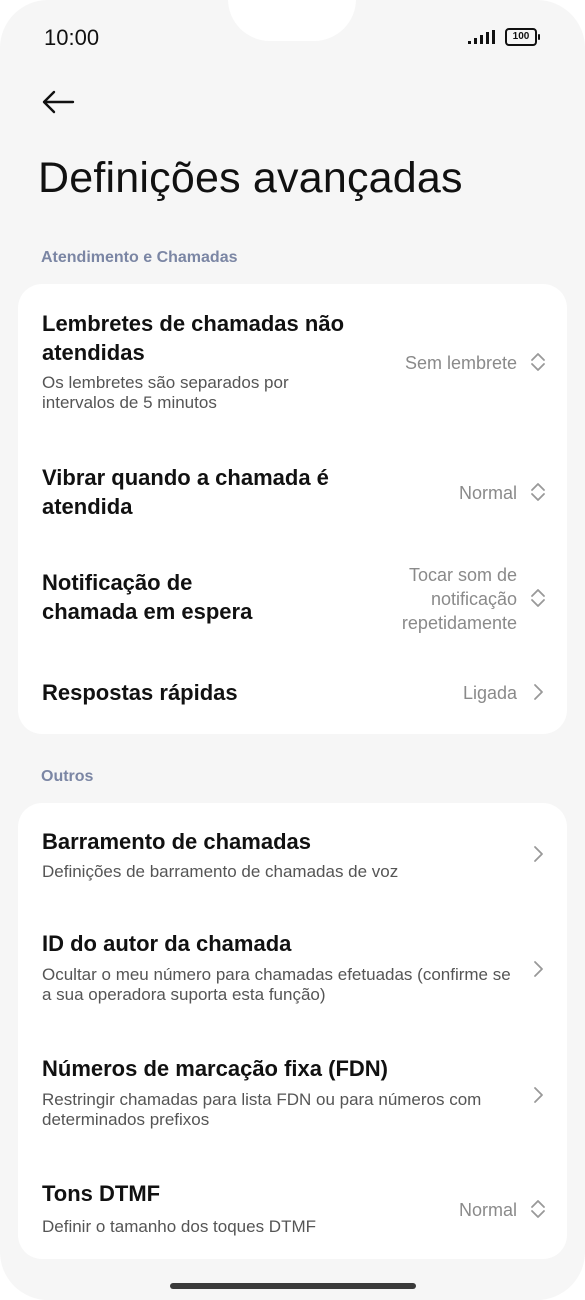 This screenshot has width=585, height=1300. What do you see at coordinates (101, 1193) in the screenshot?
I see `row-title: Tons DTMF` at bounding box center [101, 1193].